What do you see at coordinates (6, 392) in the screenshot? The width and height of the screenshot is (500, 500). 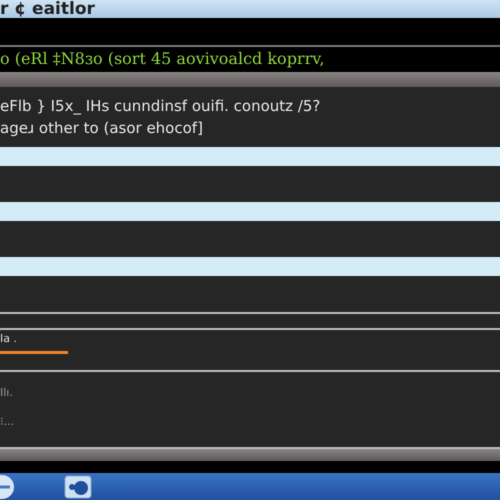 I see `note-text: Ilı.` at bounding box center [6, 392].